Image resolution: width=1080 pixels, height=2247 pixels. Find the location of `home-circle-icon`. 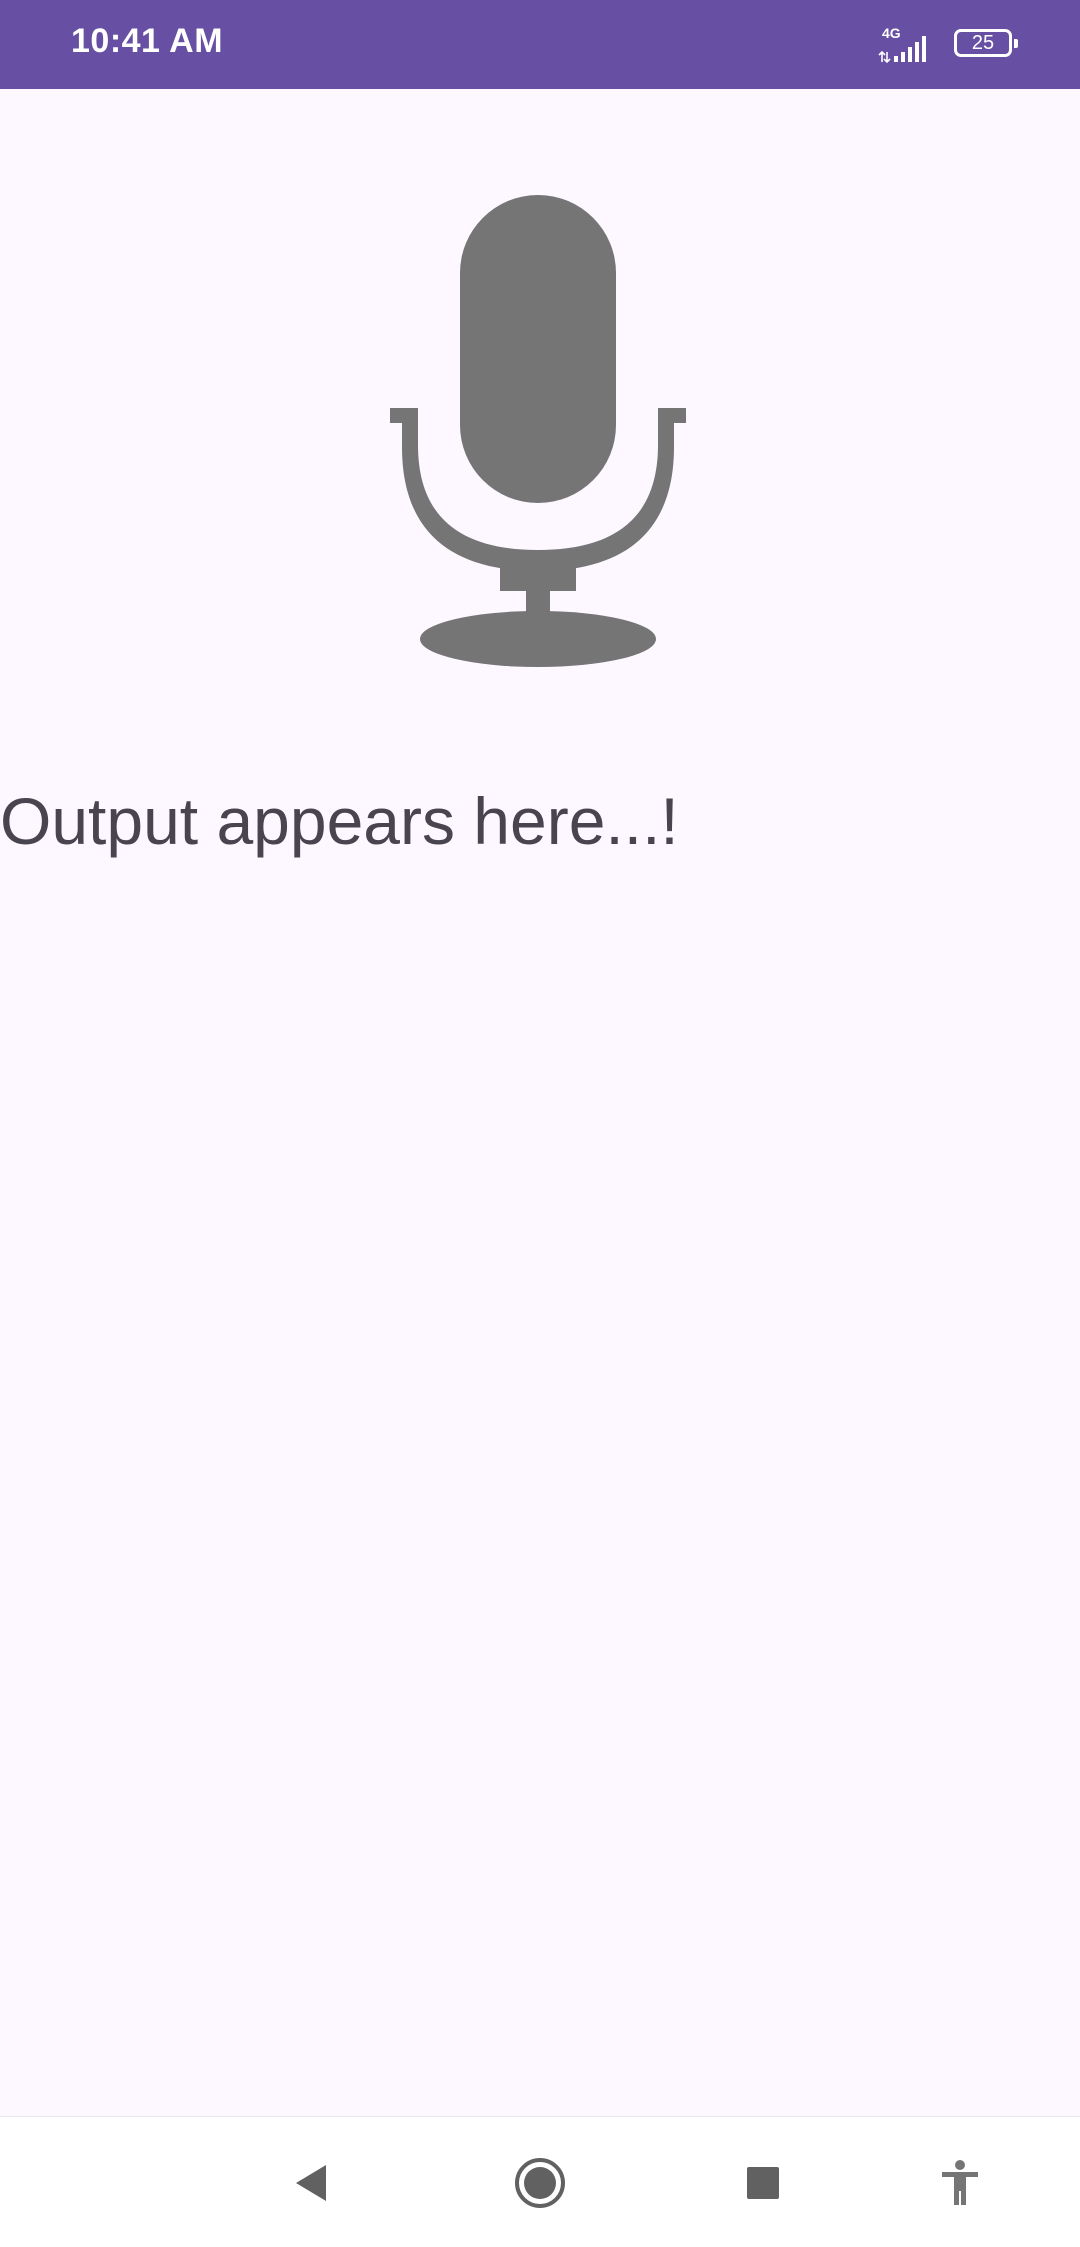

home-circle-icon is located at coordinates (540, 2183).